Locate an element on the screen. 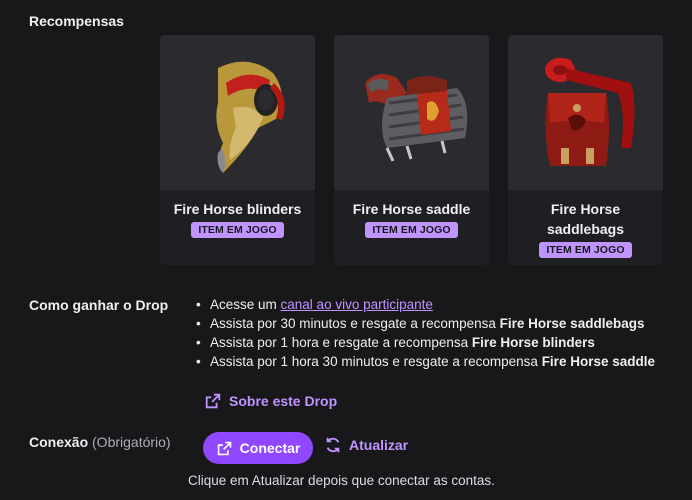 The width and height of the screenshot is (692, 500). required-note: (Obrigatório) is located at coordinates (131, 442).